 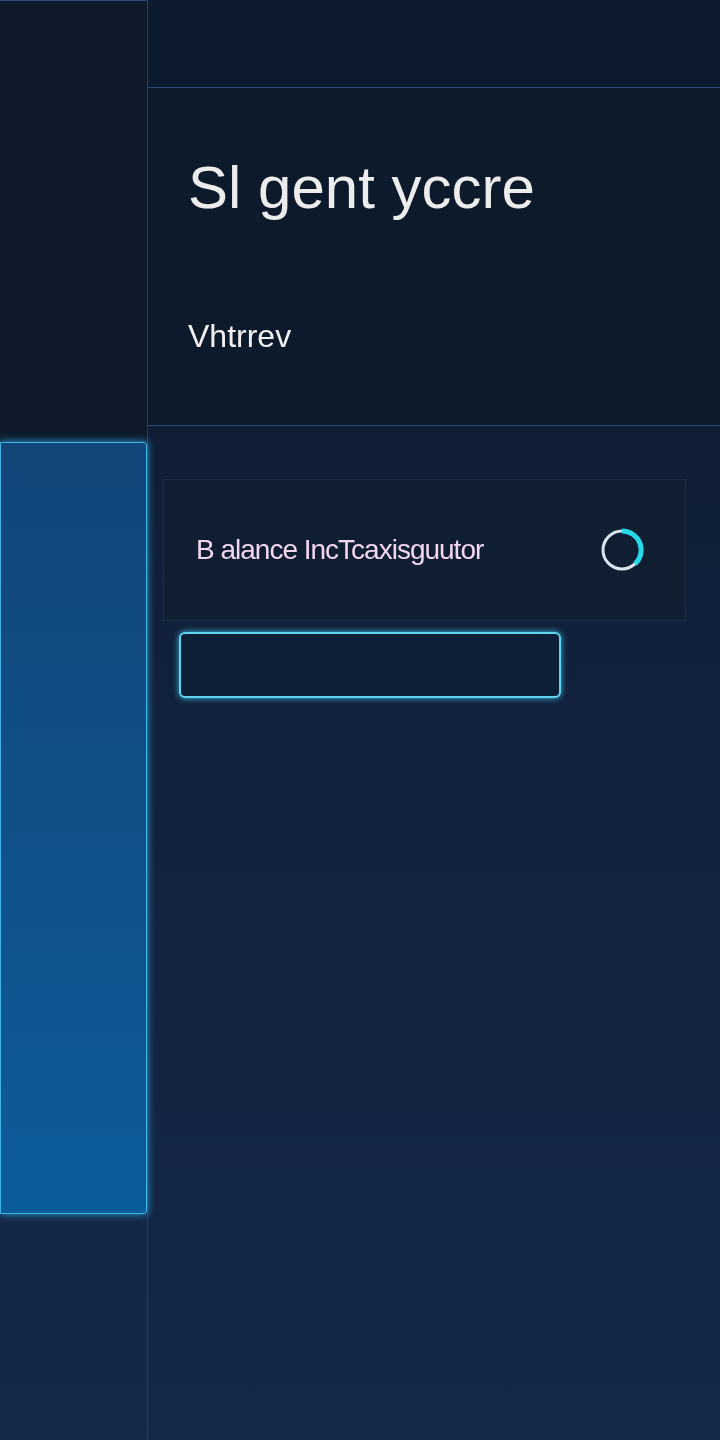 What do you see at coordinates (370, 665) in the screenshot?
I see `input-field` at bounding box center [370, 665].